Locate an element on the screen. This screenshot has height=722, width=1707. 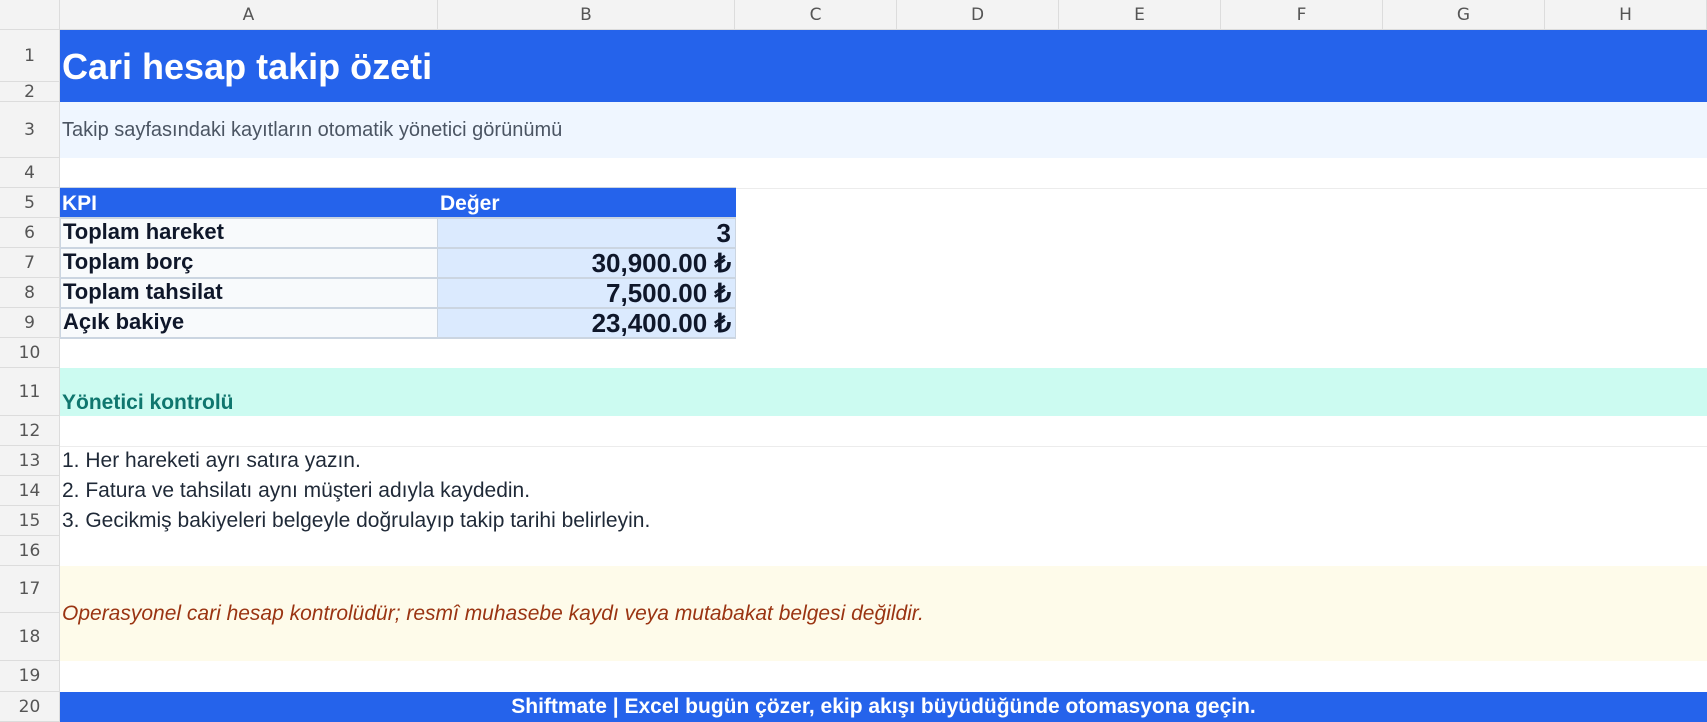
gridline is located at coordinates (883, 446).